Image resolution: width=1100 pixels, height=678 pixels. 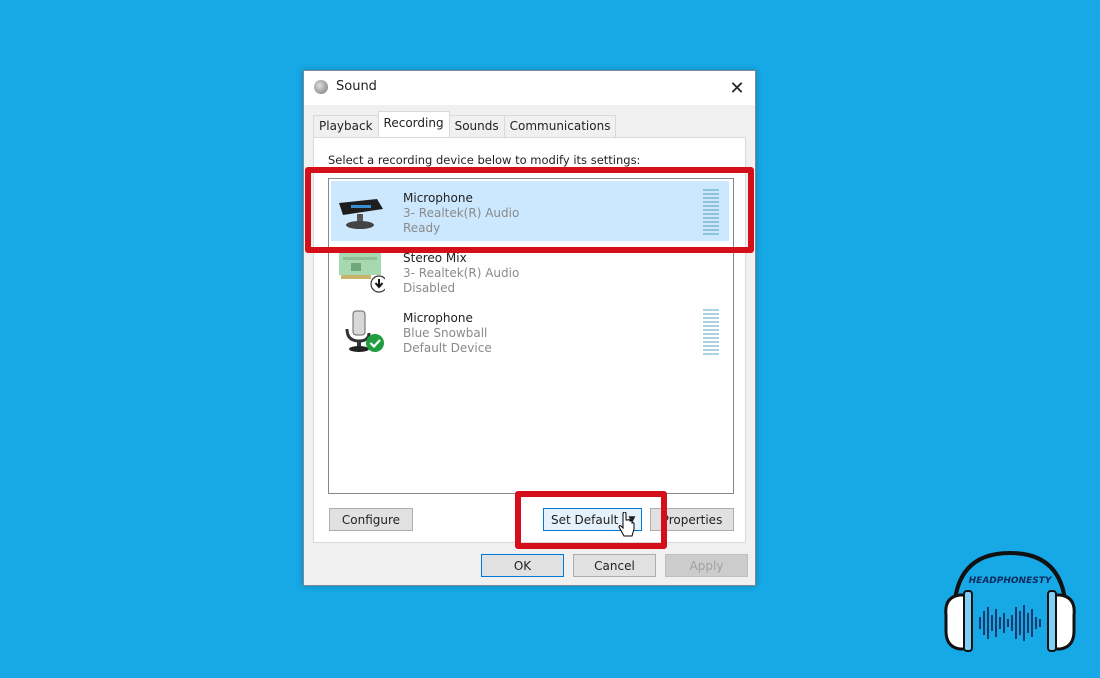 What do you see at coordinates (560, 126) in the screenshot?
I see `tab-communications: Communications` at bounding box center [560, 126].